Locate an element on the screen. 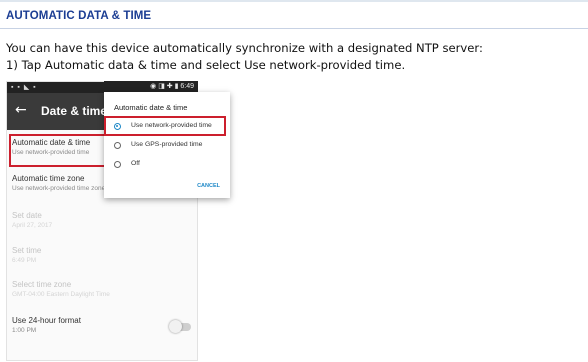  top-divider is located at coordinates (294, 1).